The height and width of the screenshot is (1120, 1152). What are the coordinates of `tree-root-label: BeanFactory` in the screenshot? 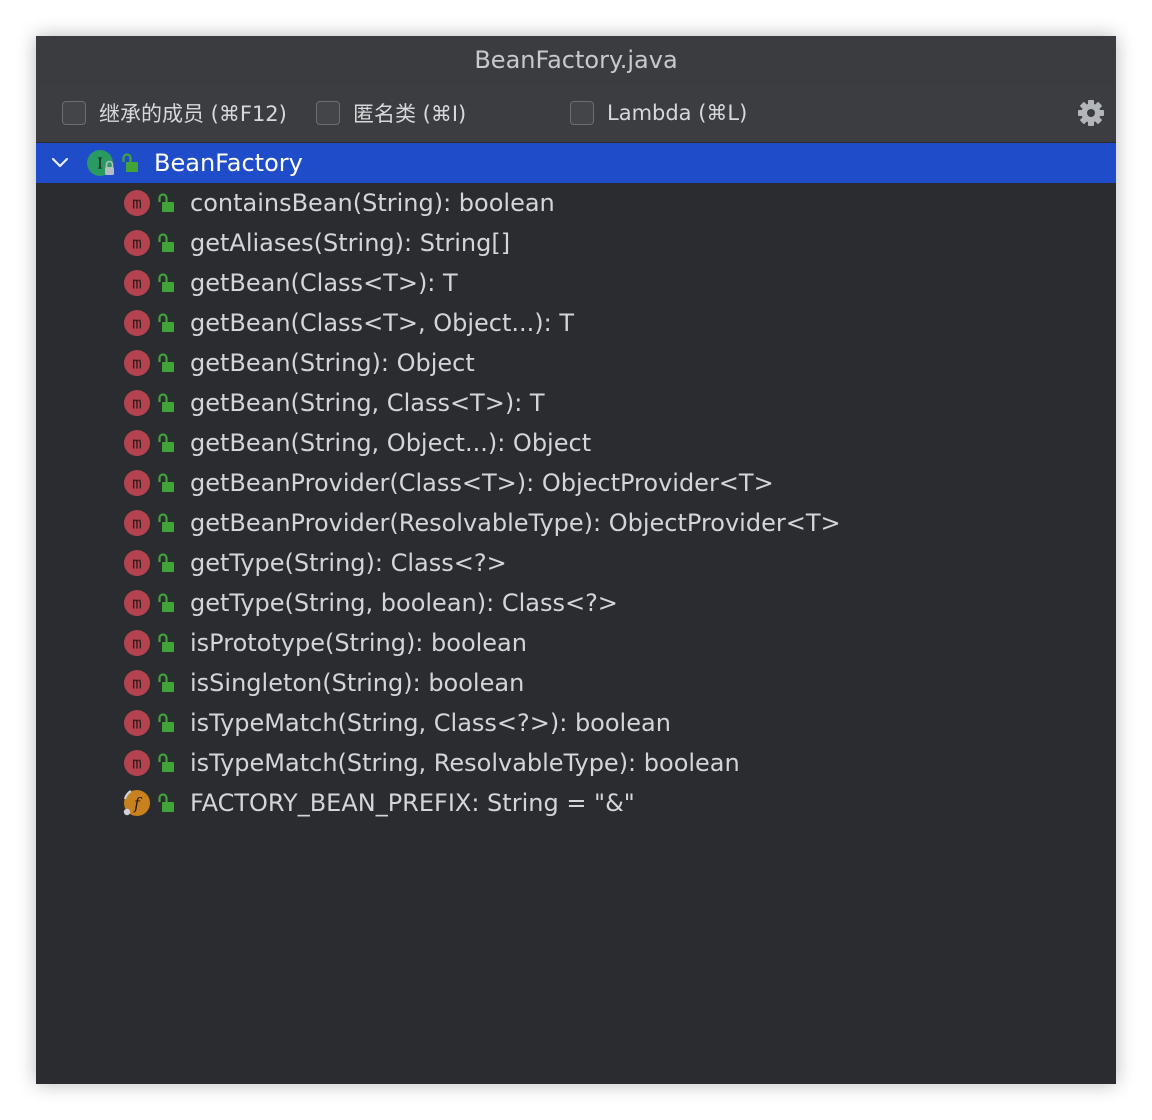 It's located at (228, 163).